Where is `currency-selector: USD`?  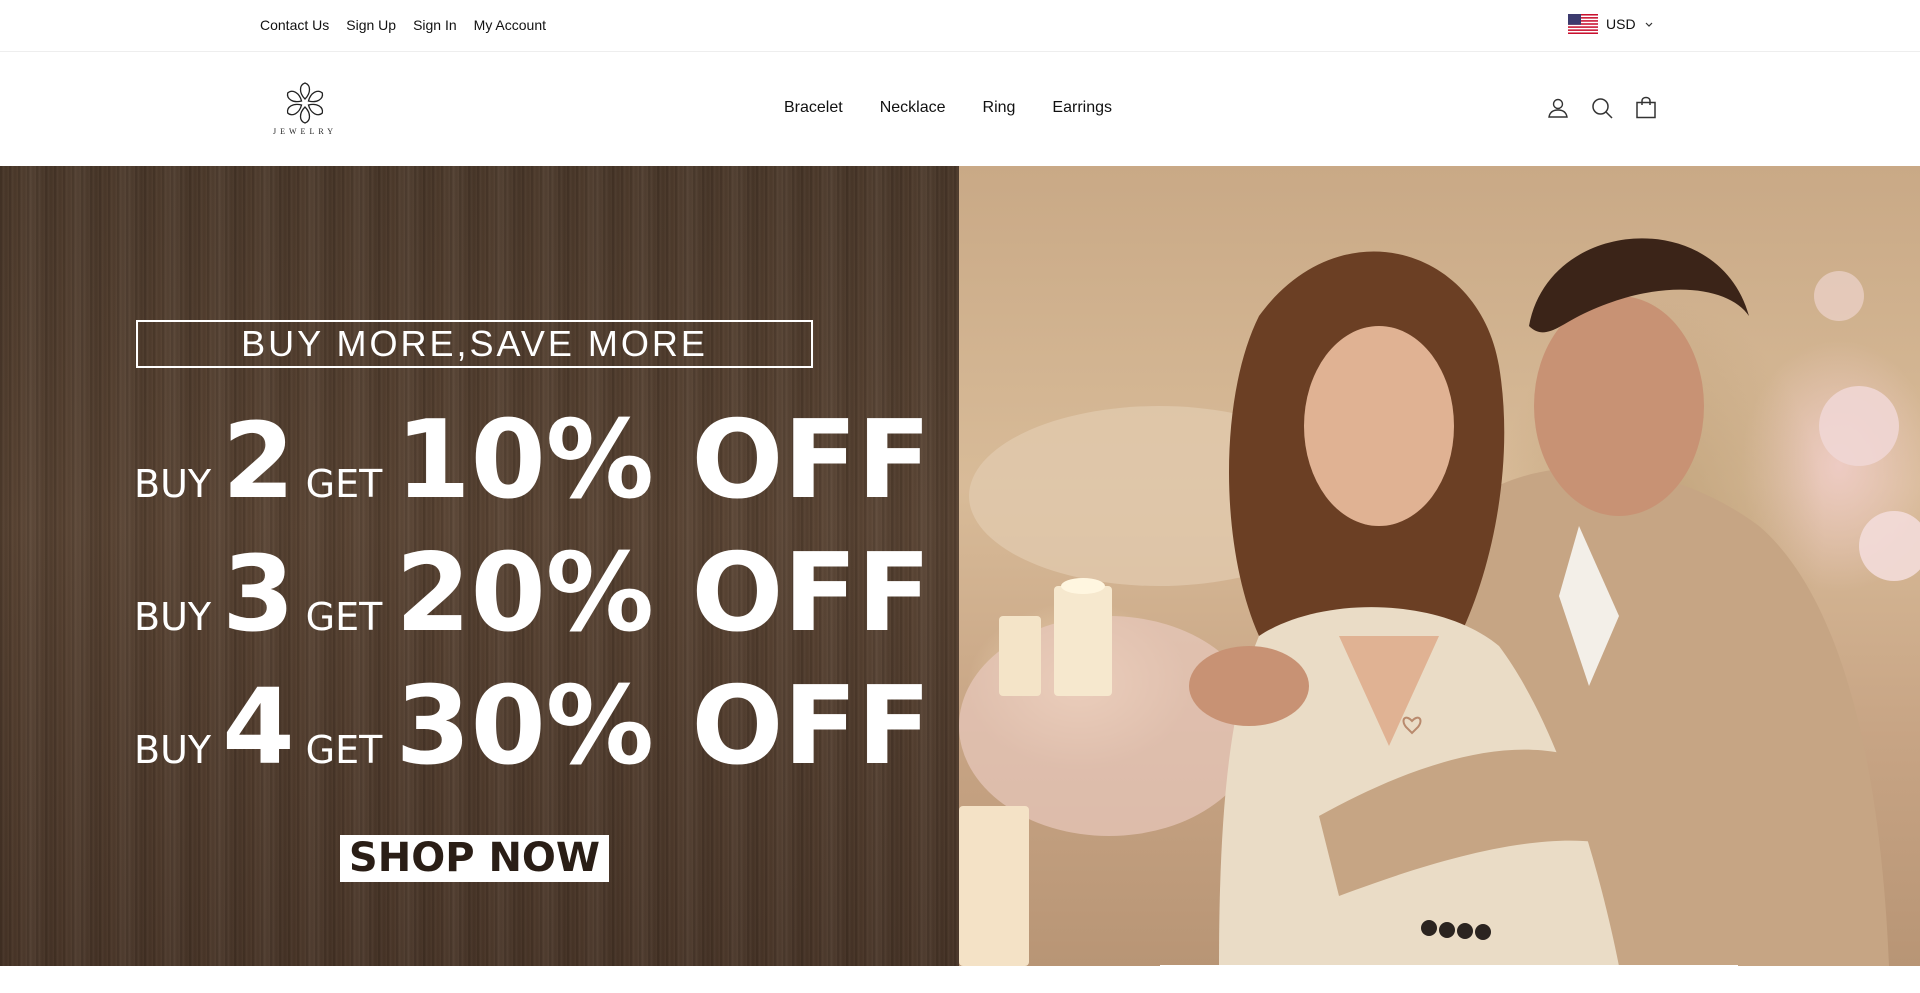
currency-selector: USD is located at coordinates (1611, 24).